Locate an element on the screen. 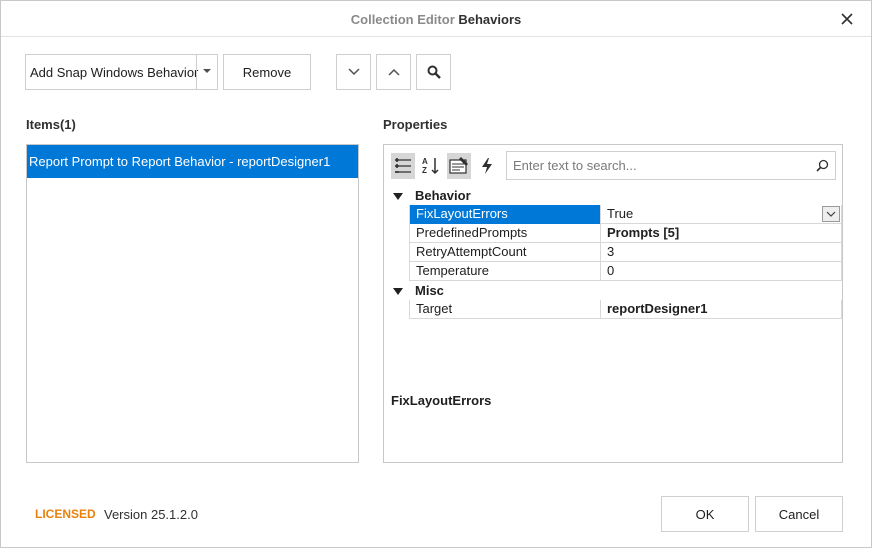  category-label: Behavior is located at coordinates (443, 195).